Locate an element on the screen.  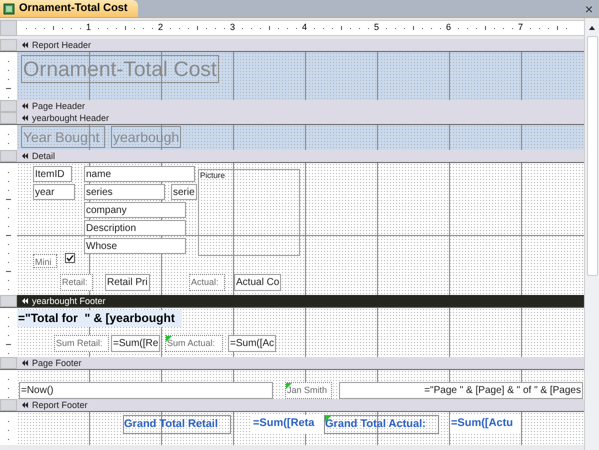
section-title: Report Footer is located at coordinates (60, 405).